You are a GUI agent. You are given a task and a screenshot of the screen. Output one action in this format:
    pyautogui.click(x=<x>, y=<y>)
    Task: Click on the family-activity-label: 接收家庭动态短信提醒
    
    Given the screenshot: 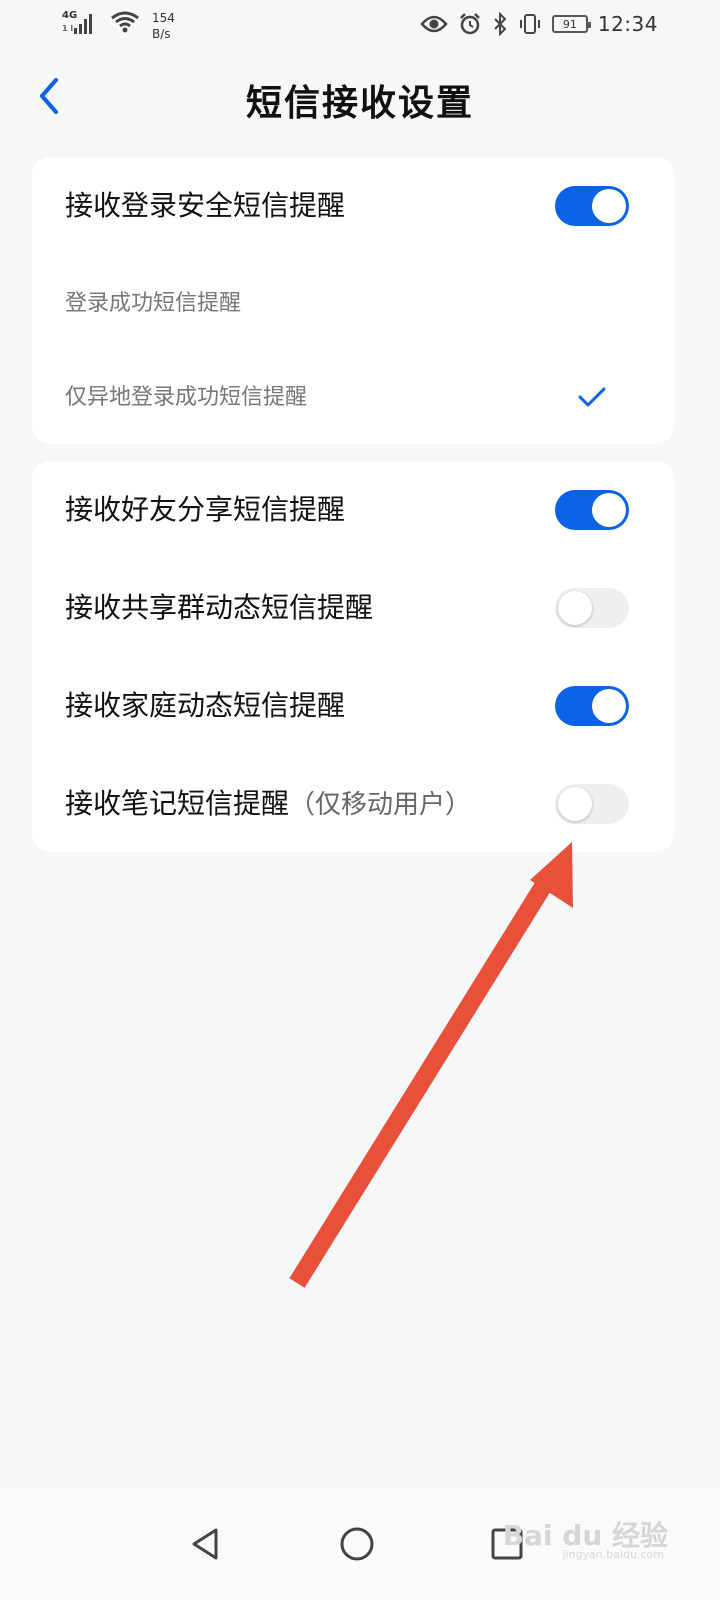 What is the action you would take?
    pyautogui.click(x=205, y=705)
    